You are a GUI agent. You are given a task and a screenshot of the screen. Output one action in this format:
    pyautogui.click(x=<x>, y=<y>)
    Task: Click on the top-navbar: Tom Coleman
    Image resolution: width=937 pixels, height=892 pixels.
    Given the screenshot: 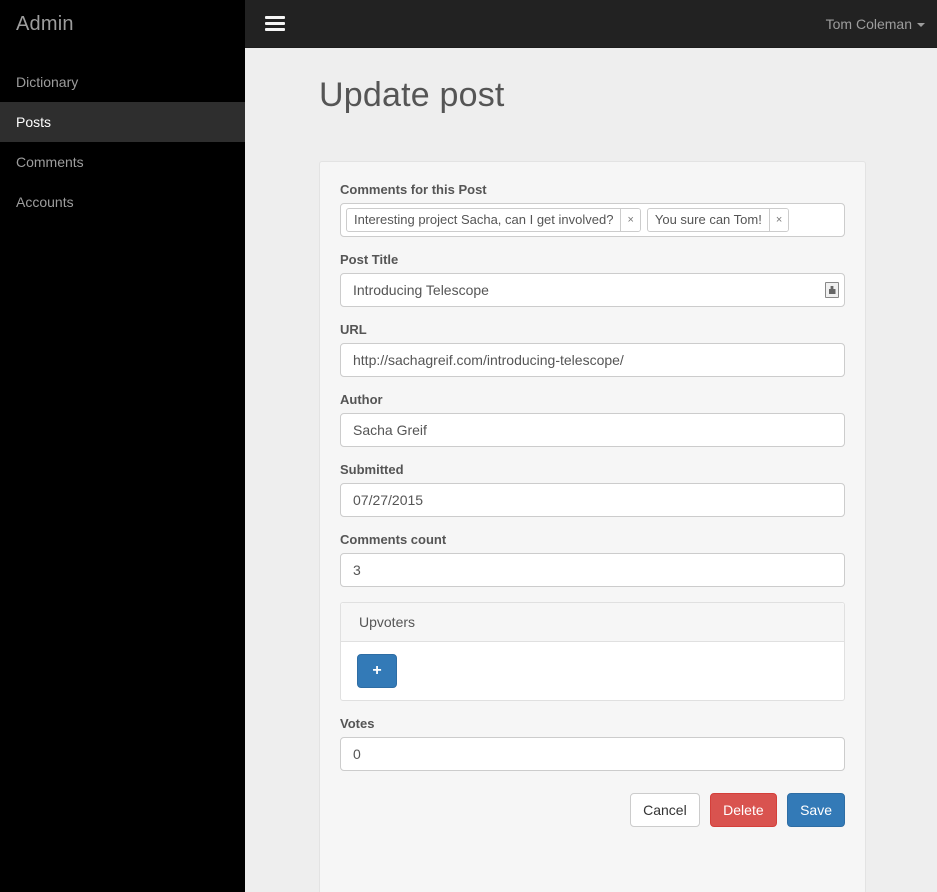 What is the action you would take?
    pyautogui.click(x=591, y=24)
    